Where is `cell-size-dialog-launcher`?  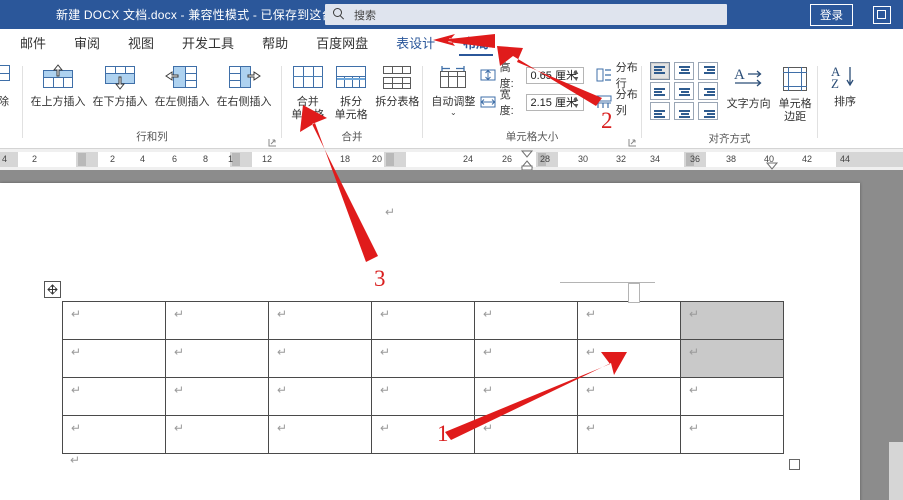 cell-size-dialog-launcher is located at coordinates (632, 142).